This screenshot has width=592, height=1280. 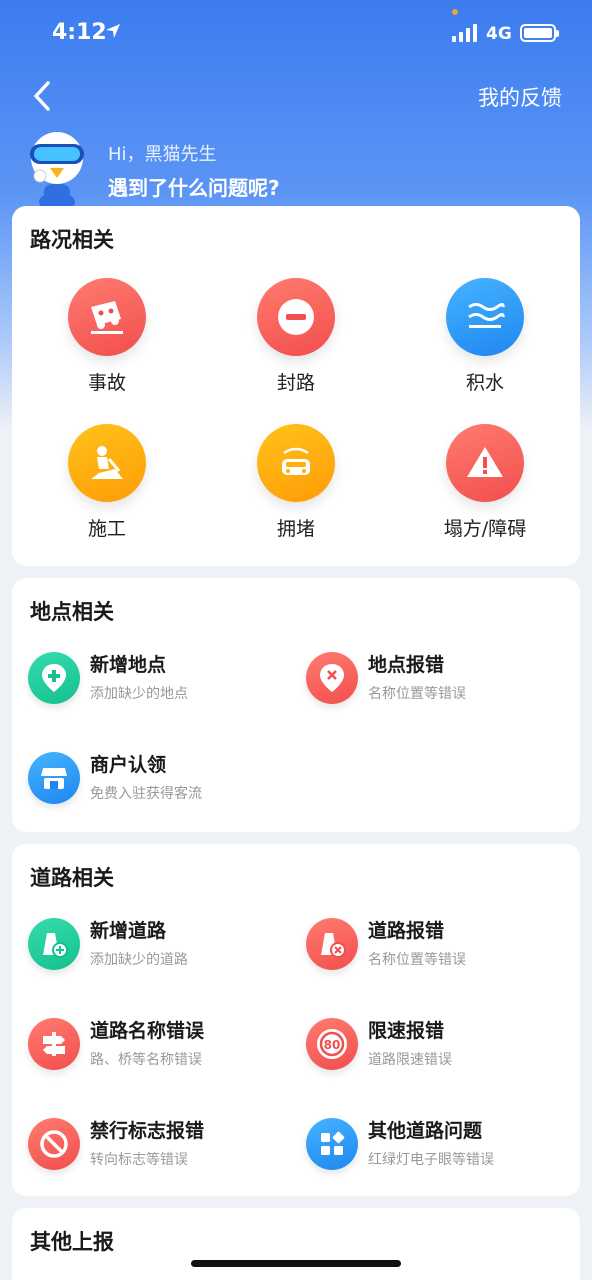 I want to click on privacy-indicator, so click(x=455, y=12).